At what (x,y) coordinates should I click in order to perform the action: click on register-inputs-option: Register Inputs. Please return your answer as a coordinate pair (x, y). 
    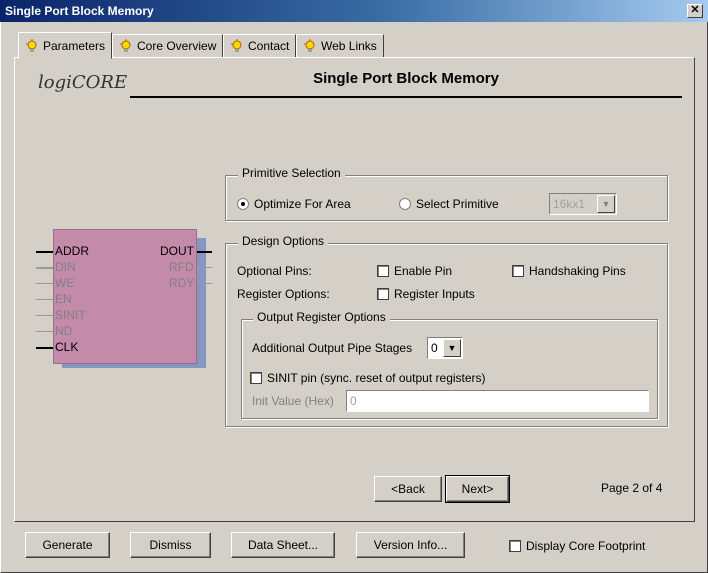
    Looking at the image, I should click on (426, 294).